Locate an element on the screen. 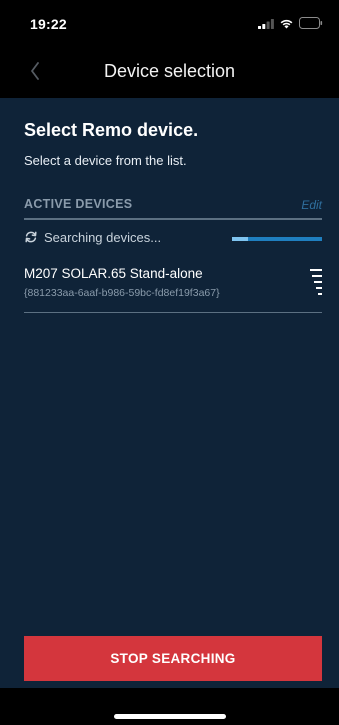 The image size is (339, 725). status-bar: 19:22 is located at coordinates (169, 23).